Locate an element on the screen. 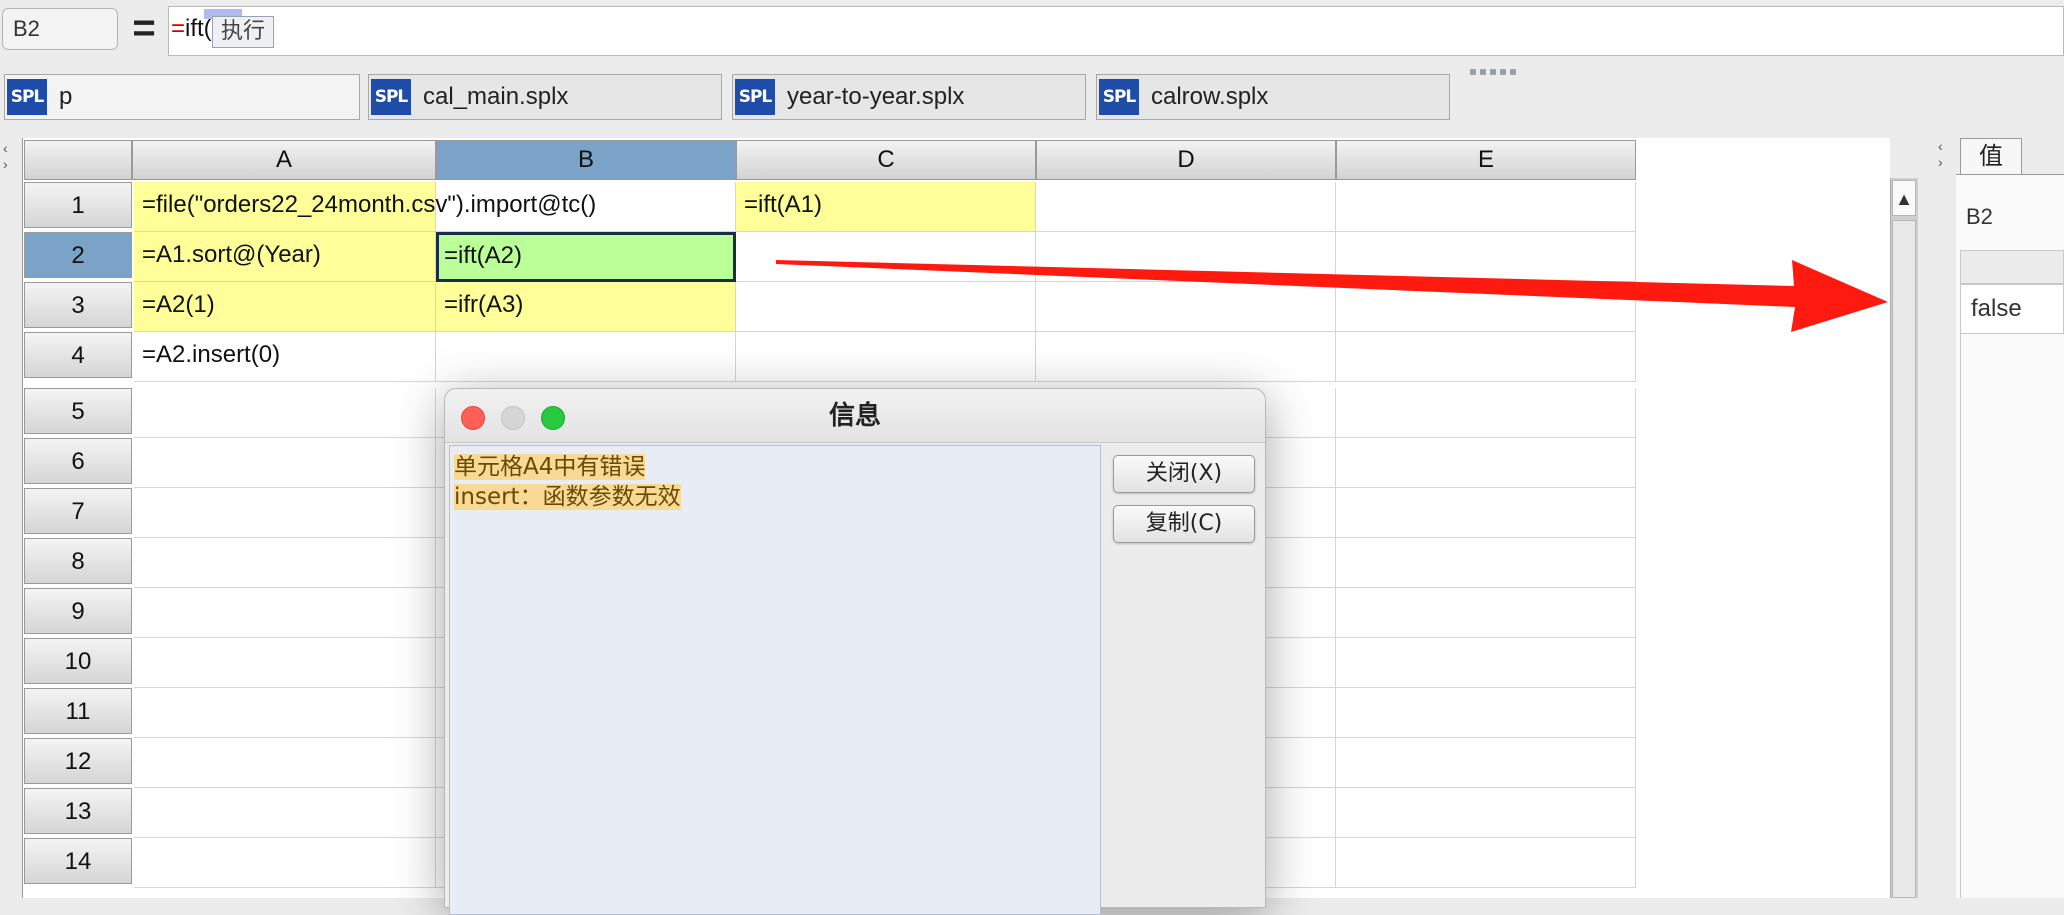 This screenshot has width=2064, height=915. column-header-b: B is located at coordinates (586, 160).